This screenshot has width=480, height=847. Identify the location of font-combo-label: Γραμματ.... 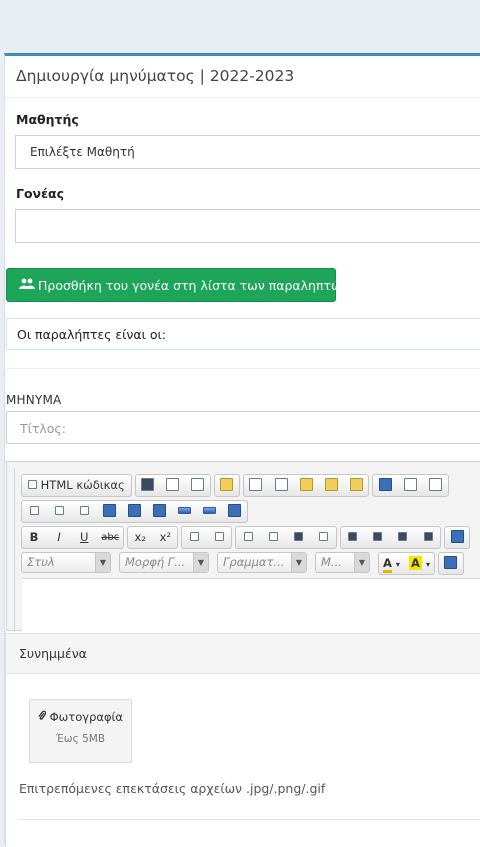
(254, 562).